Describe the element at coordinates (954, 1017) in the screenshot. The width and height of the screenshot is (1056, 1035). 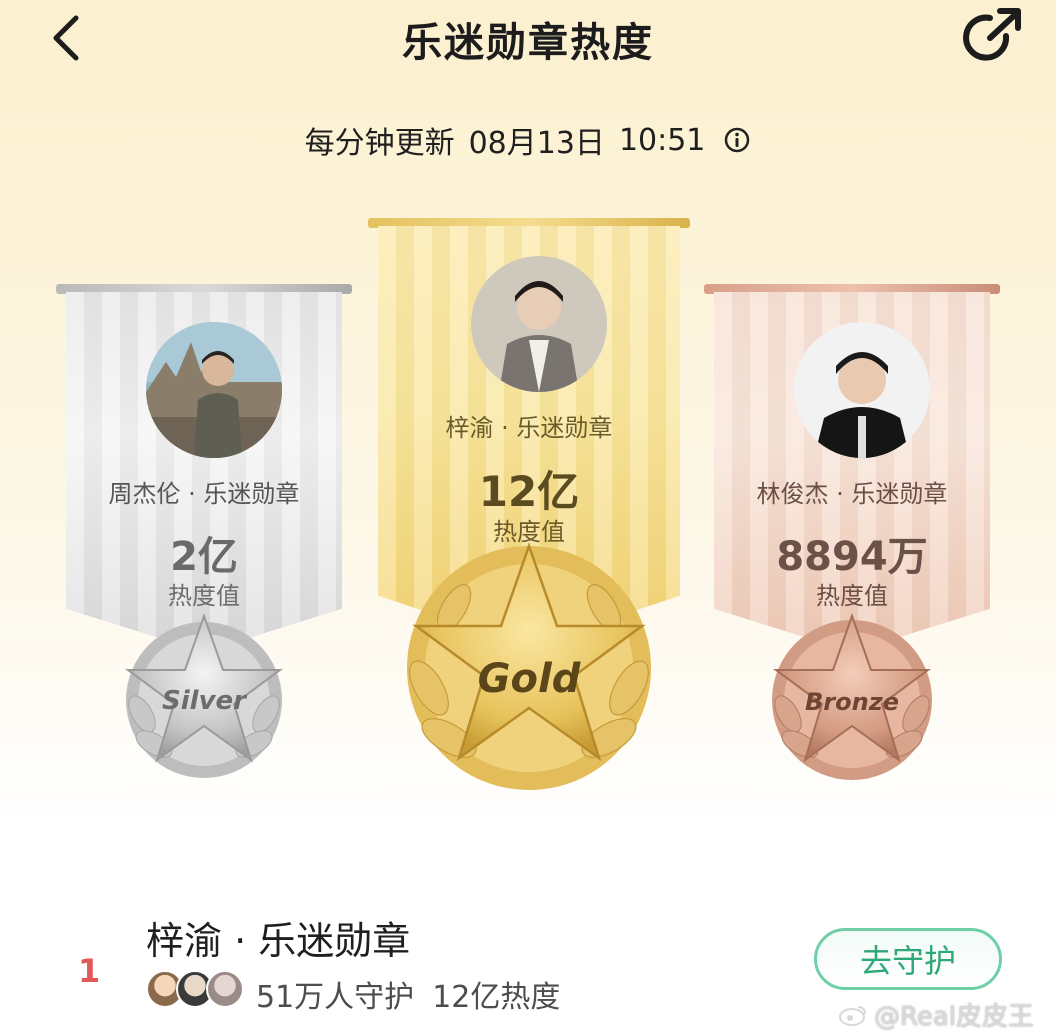
I see `watermark-text: @Real皮皮王` at that location.